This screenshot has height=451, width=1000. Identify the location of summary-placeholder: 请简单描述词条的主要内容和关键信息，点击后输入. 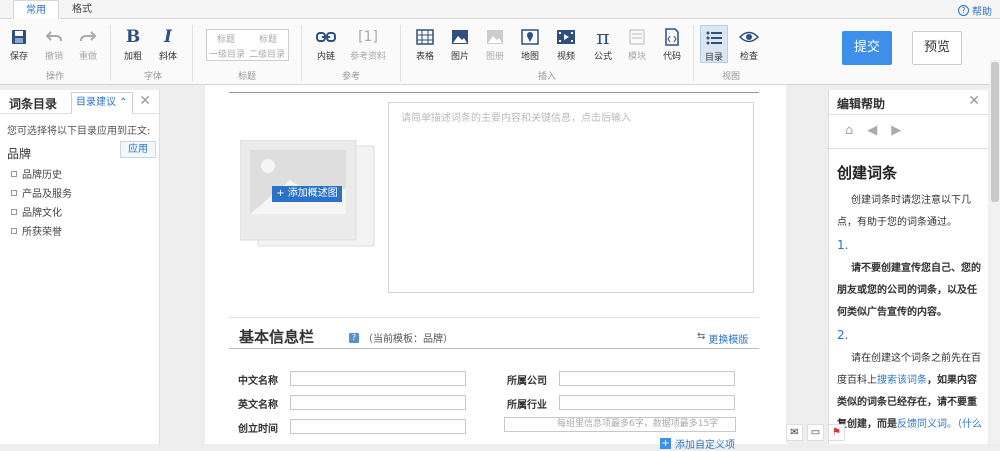
(516, 118).